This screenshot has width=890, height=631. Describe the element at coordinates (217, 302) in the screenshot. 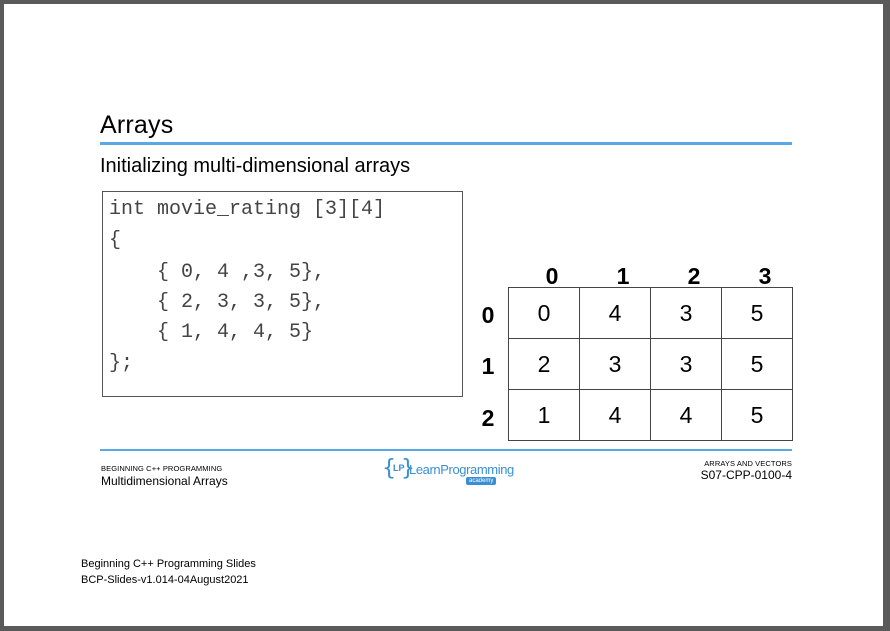

I see `code-line: { 2, 3, 3, 5},` at that location.